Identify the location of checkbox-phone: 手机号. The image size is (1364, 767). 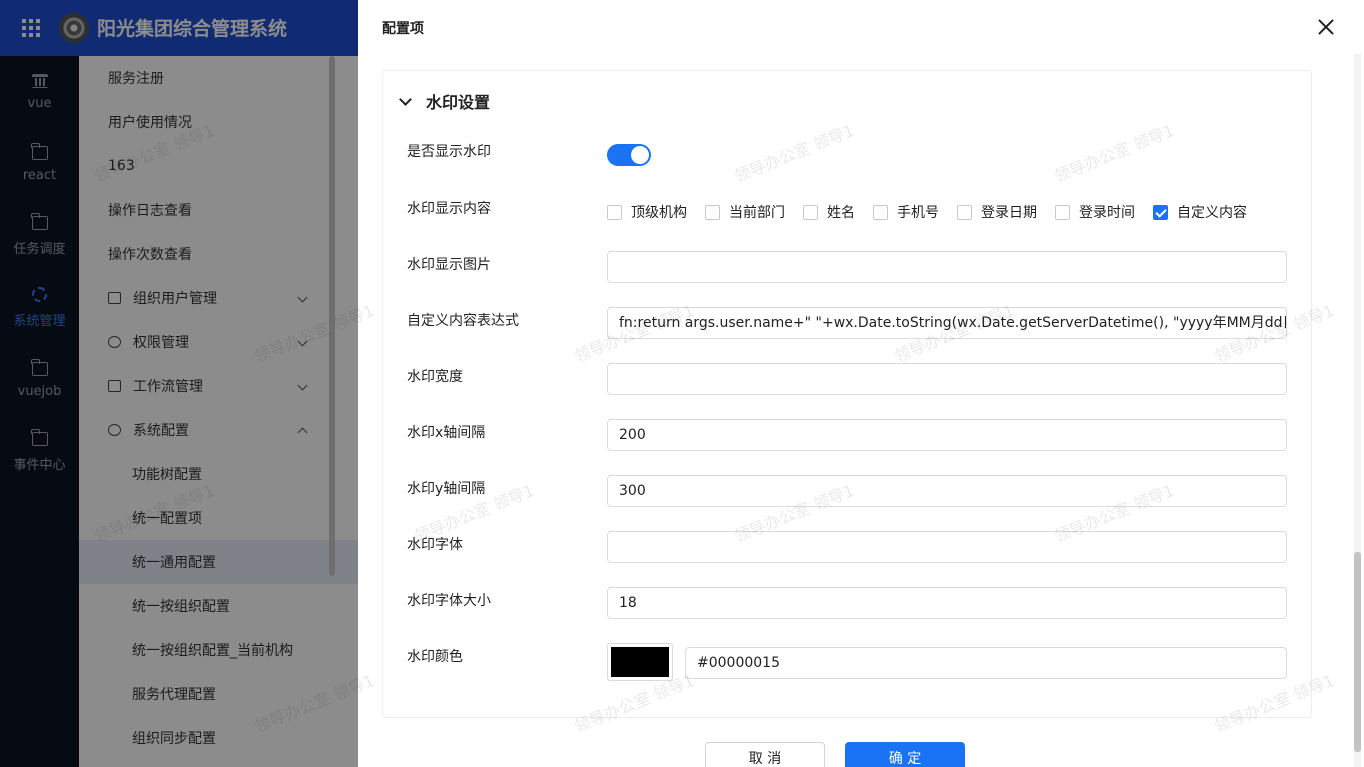
(906, 212).